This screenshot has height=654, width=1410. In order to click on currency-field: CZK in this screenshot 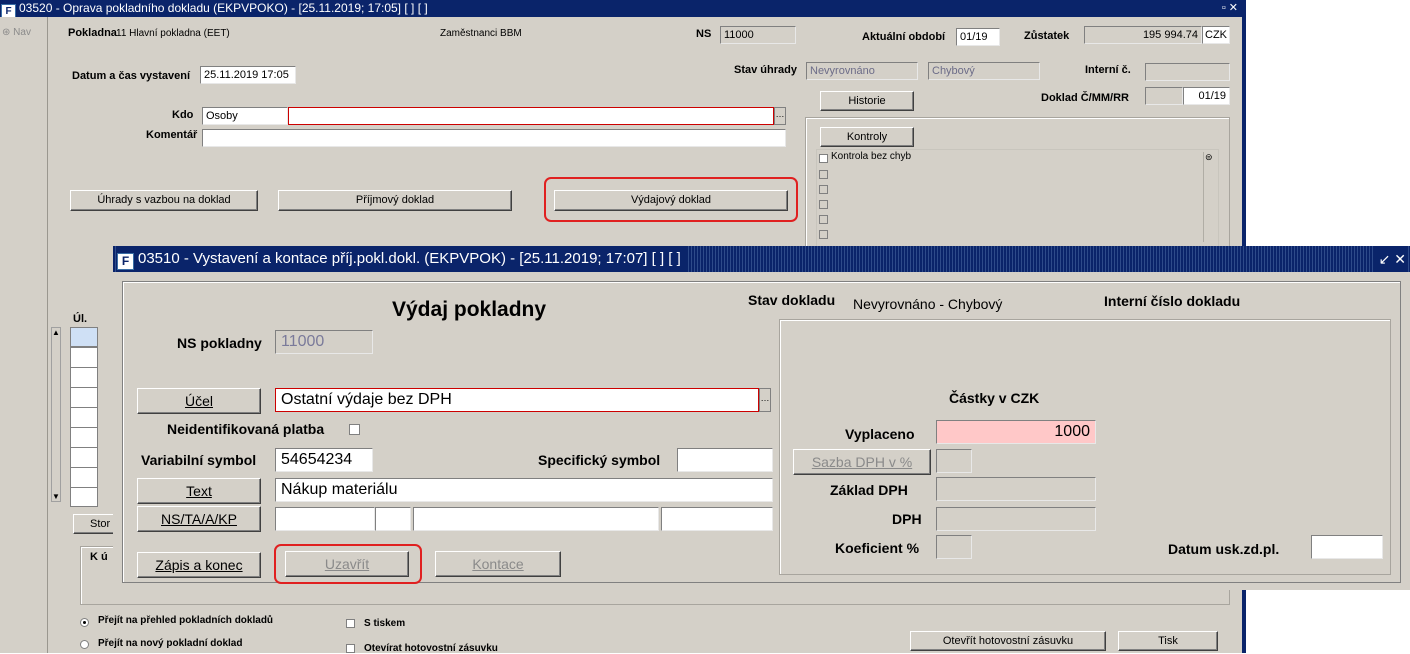, I will do `click(1216, 35)`.